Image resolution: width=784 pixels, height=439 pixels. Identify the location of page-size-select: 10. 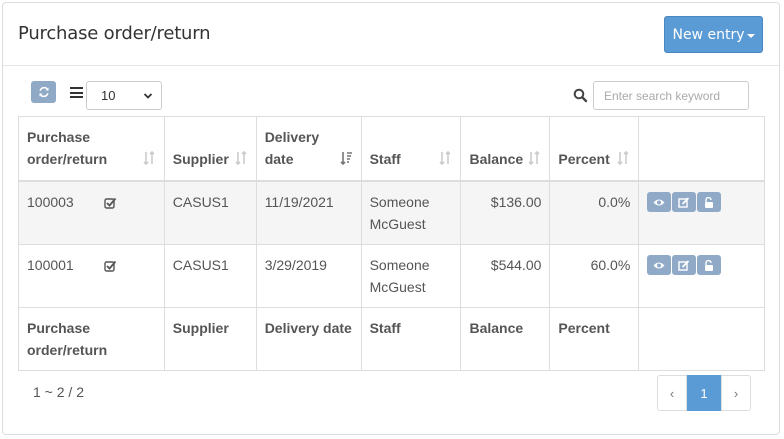
(124, 95).